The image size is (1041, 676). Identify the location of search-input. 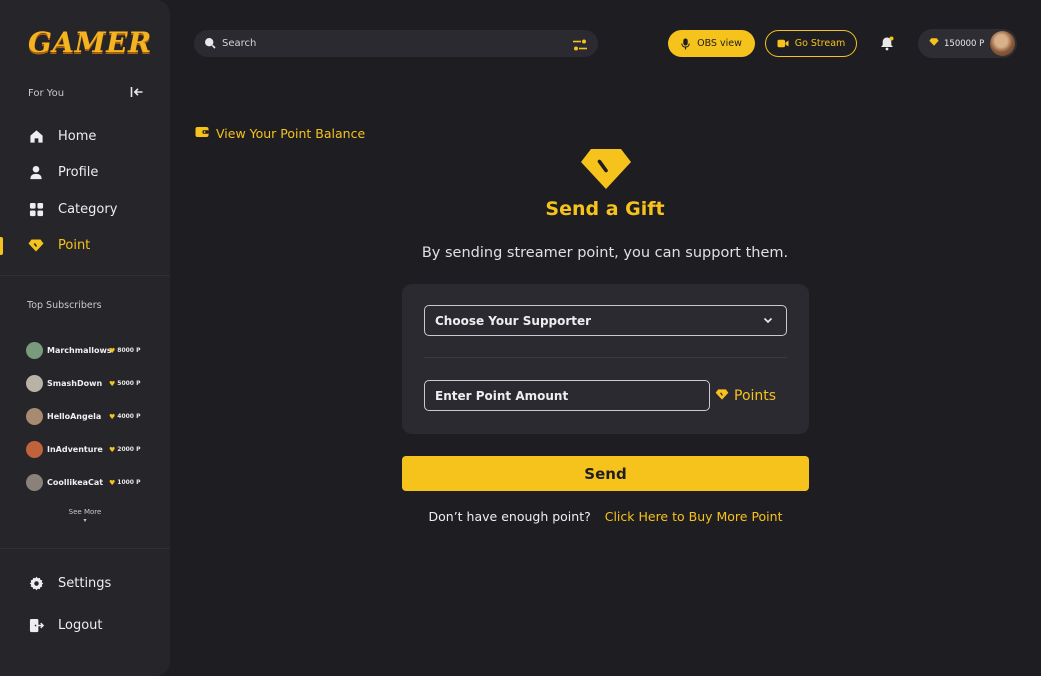
(397, 43).